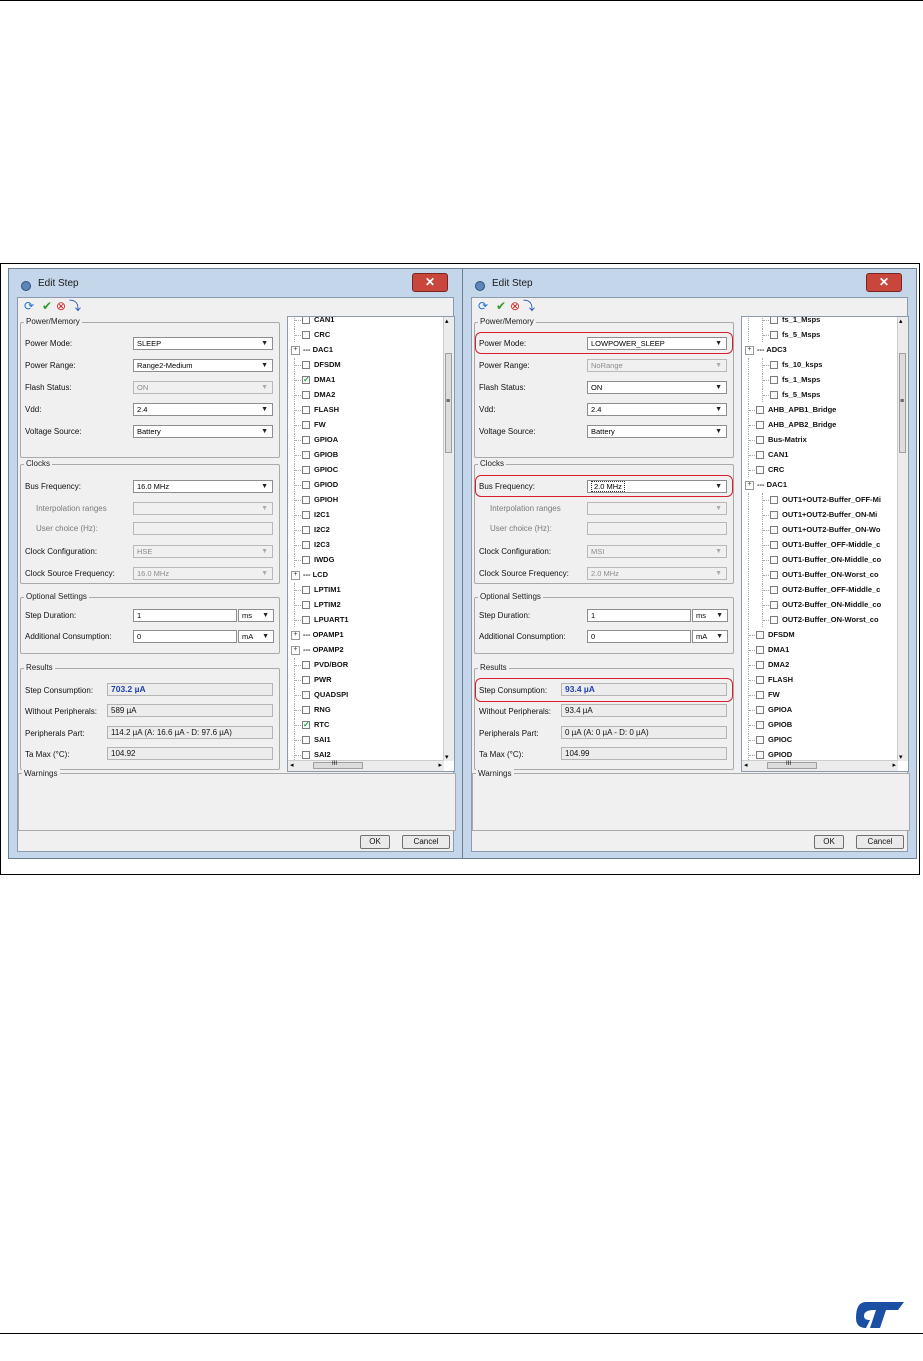 This screenshot has height=1361, width=923. I want to click on tree-item: LPTIM2, so click(363, 605).